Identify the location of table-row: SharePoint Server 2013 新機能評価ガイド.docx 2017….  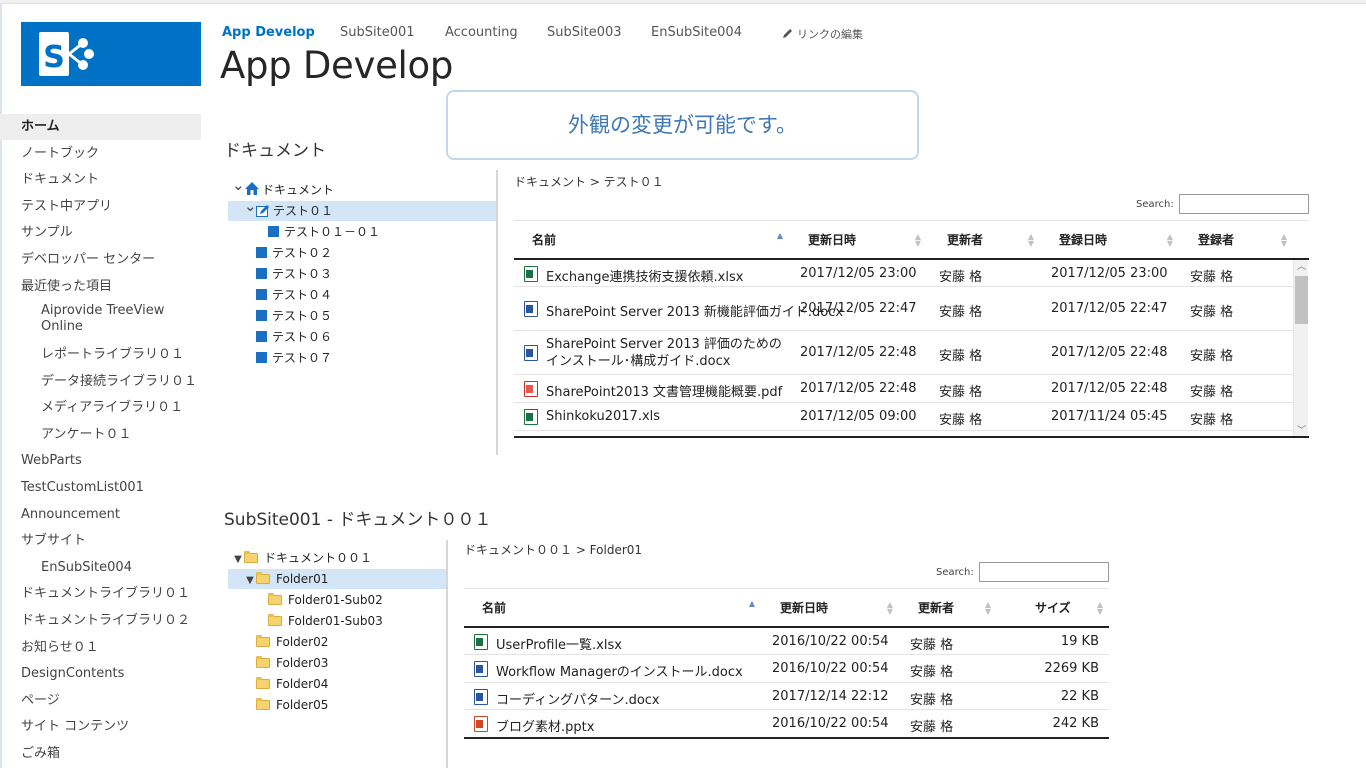
(903, 309).